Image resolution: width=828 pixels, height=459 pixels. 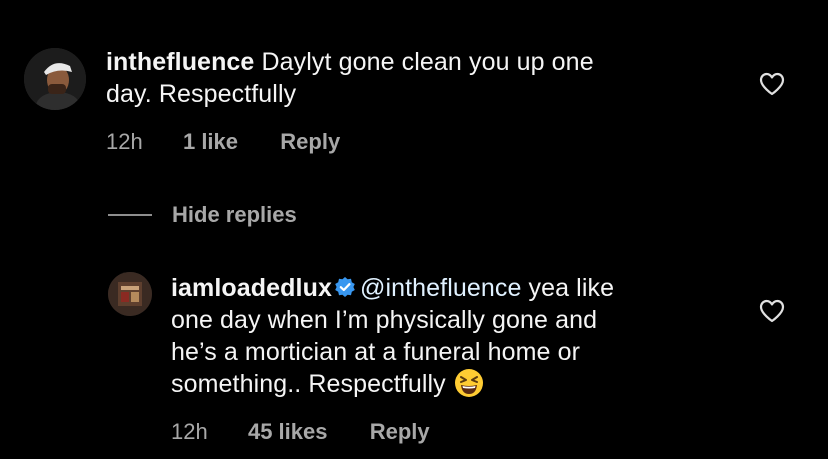 What do you see at coordinates (308, 384) in the screenshot?
I see `comment-text-line: something.. Respectfully` at bounding box center [308, 384].